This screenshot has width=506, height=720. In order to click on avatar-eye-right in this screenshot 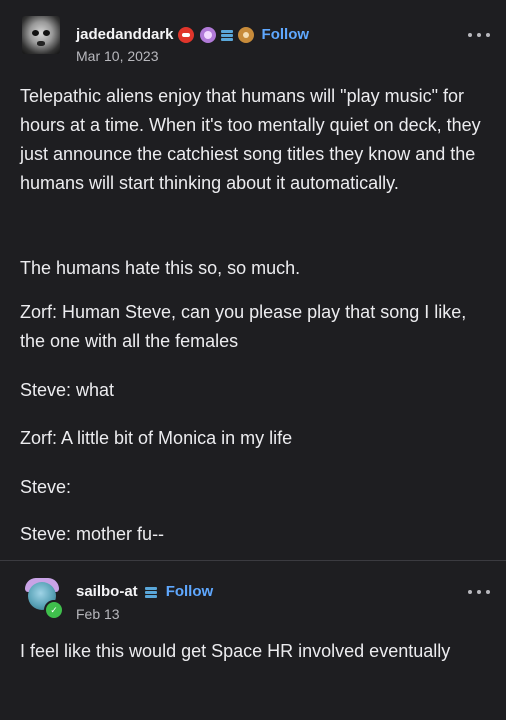, I will do `click(46, 33)`.